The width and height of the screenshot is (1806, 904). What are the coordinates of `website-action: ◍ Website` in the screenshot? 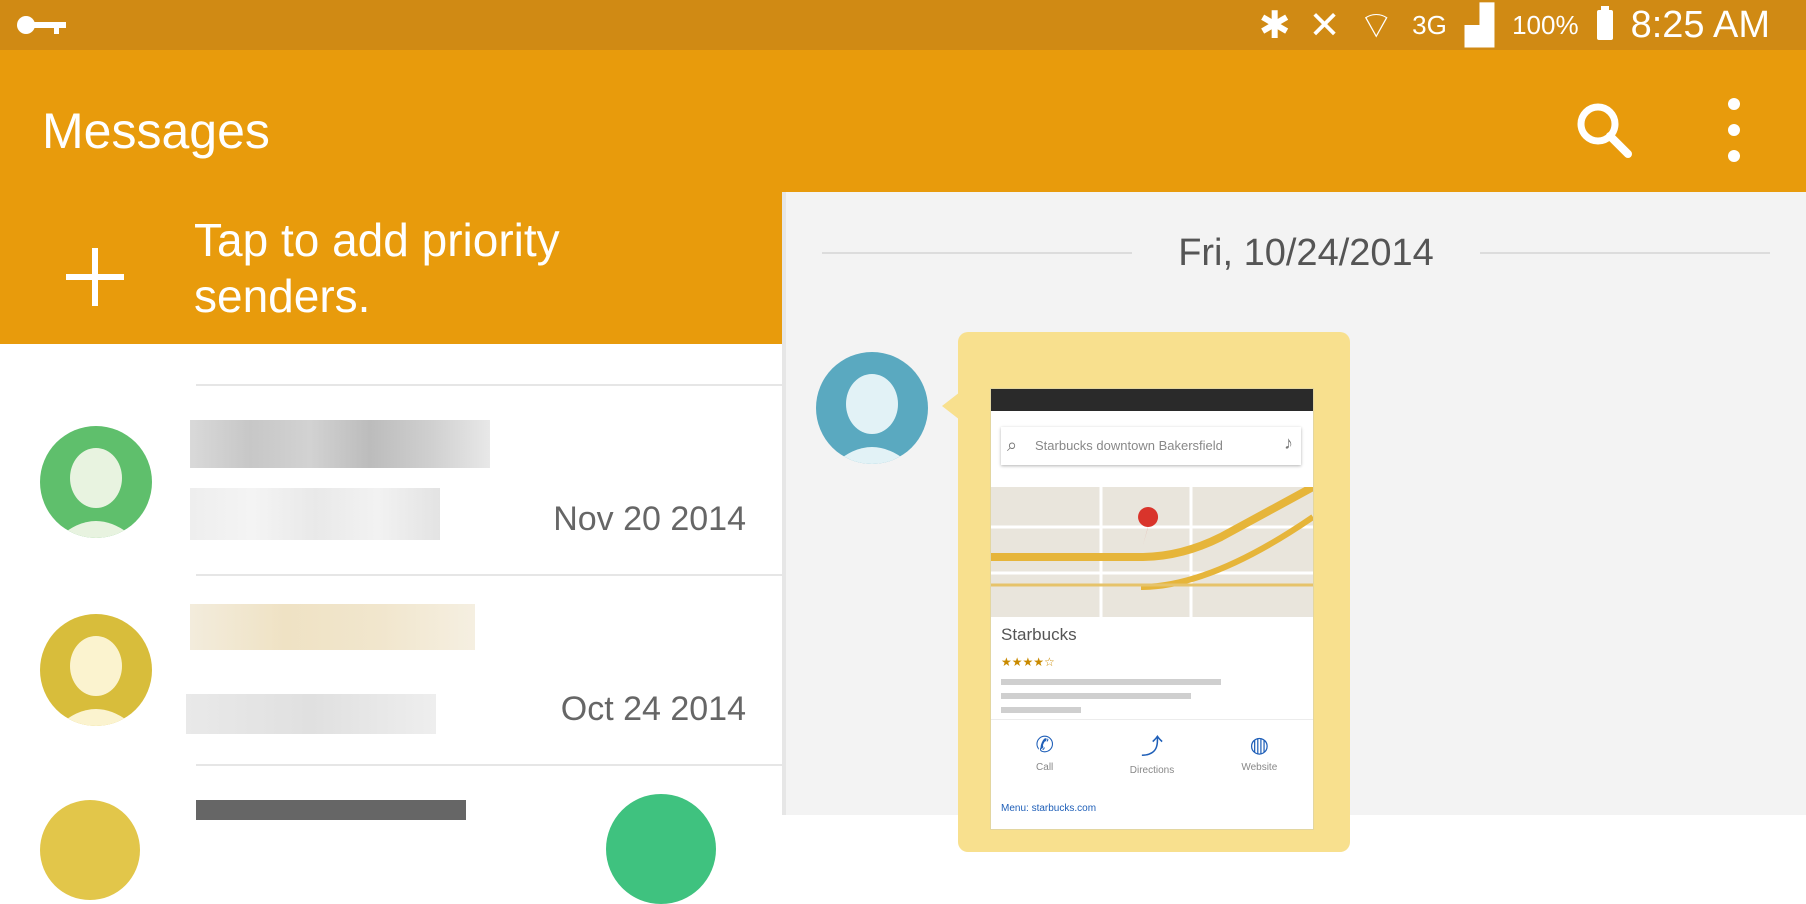 It's located at (1259, 752).